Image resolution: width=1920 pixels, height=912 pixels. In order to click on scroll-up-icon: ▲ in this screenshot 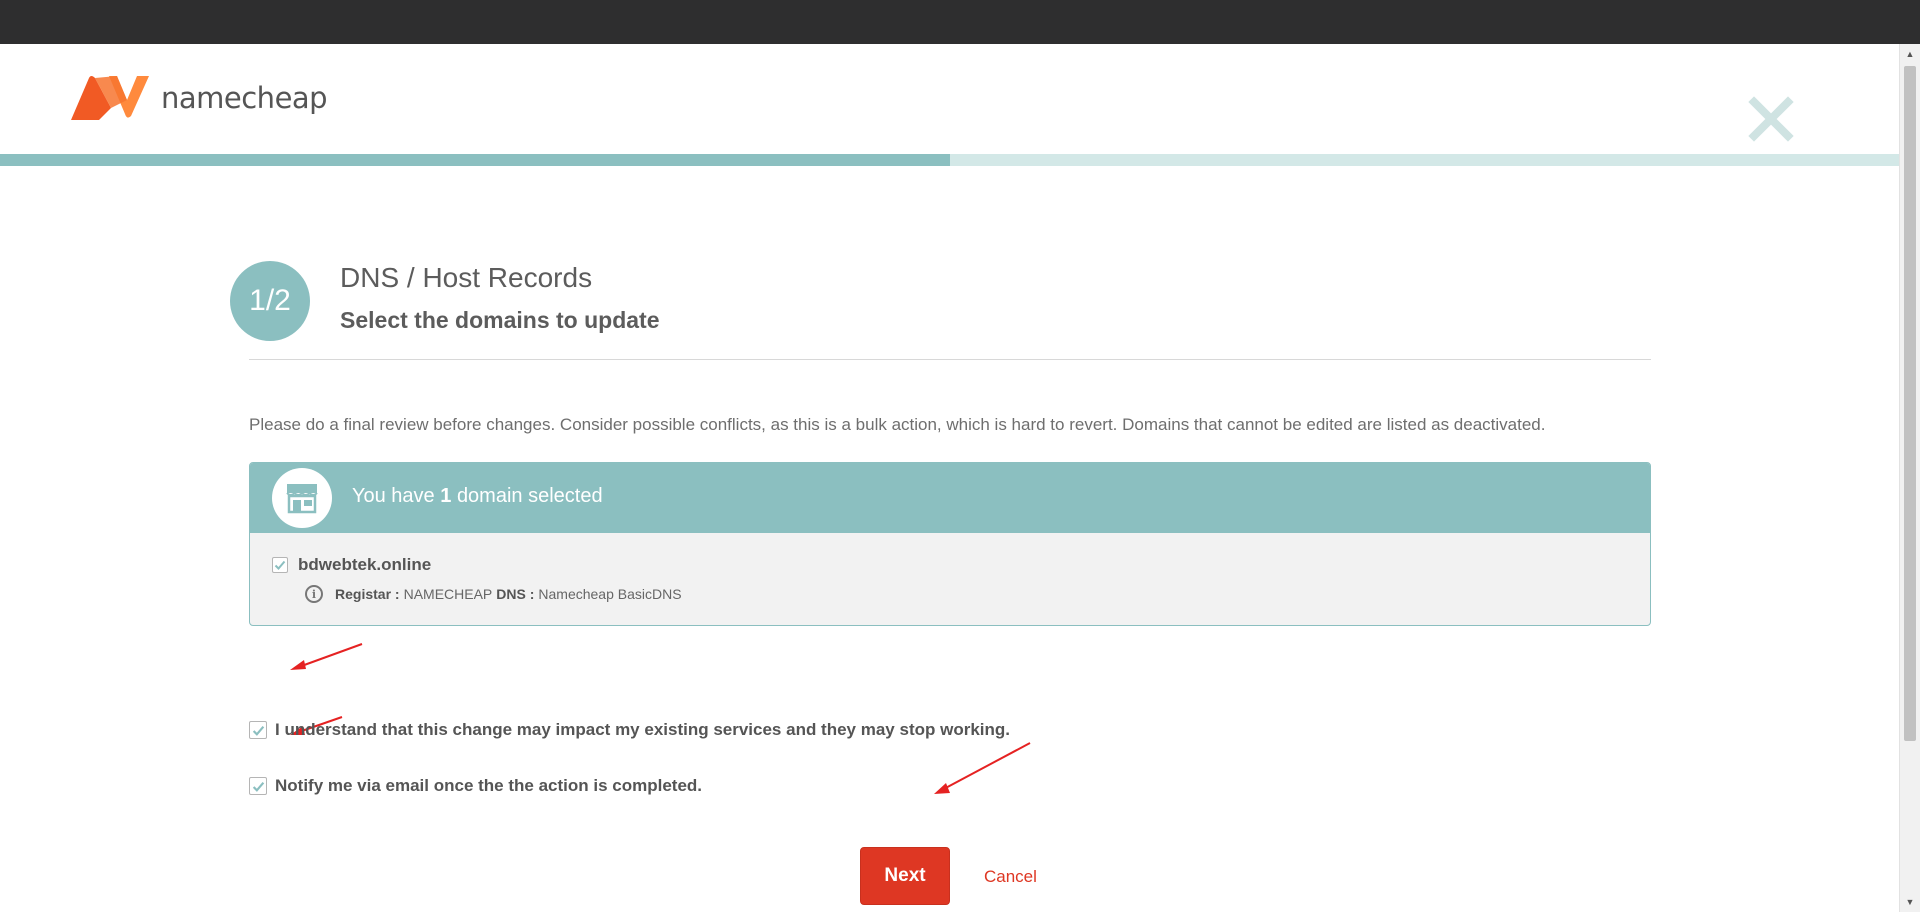, I will do `click(1910, 54)`.